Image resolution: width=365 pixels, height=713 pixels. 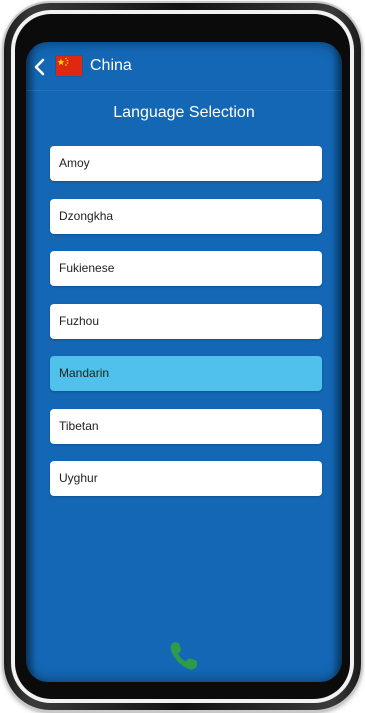 What do you see at coordinates (186, 373) in the screenshot?
I see `language-option-mandarin: Mandarin` at bounding box center [186, 373].